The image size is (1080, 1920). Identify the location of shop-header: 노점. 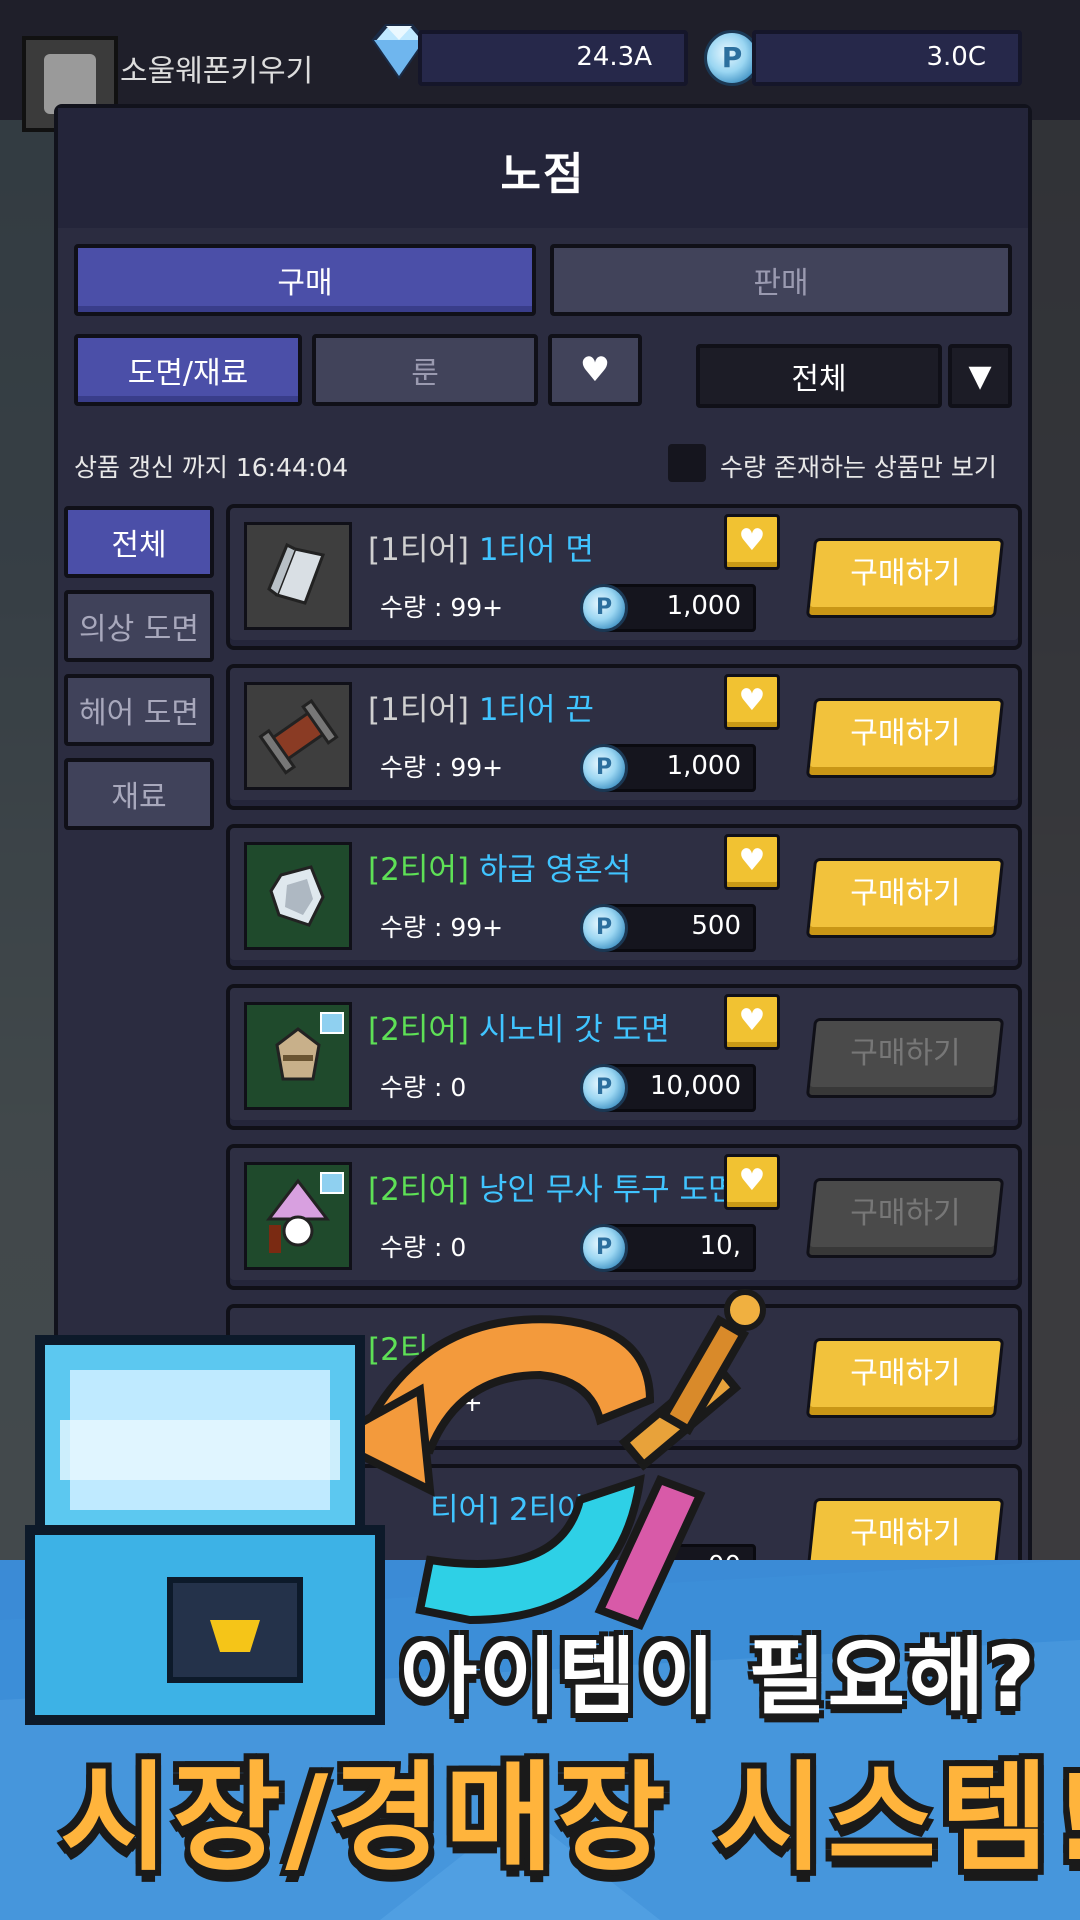
(543, 168).